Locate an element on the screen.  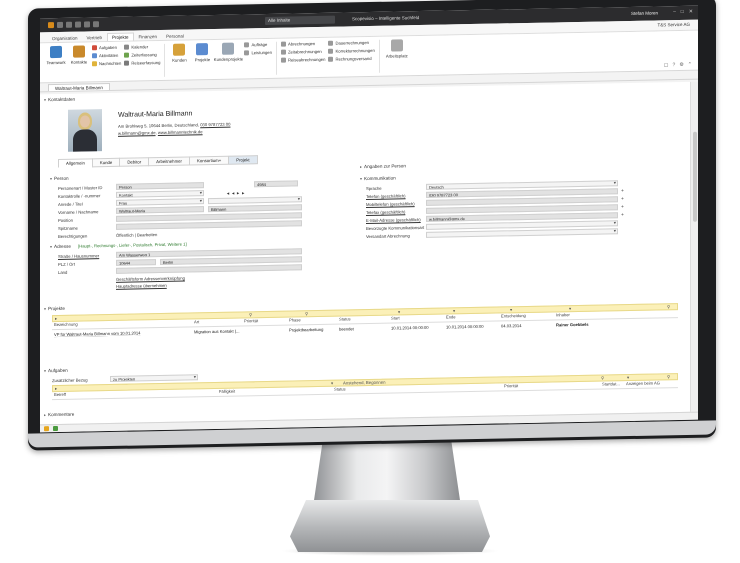
subtab-kunde: Kunde is located at coordinates (105, 162).